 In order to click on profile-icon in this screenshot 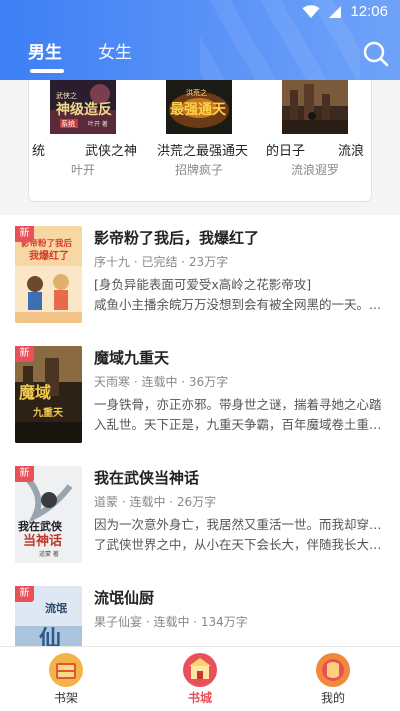, I will do `click(333, 670)`.